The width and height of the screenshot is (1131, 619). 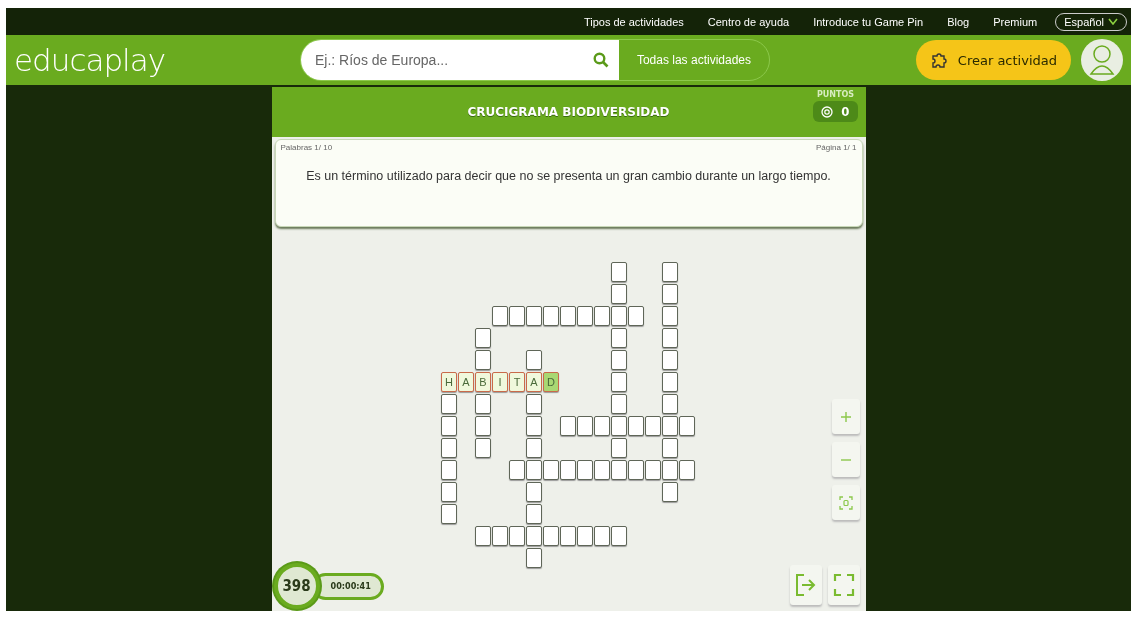 What do you see at coordinates (500, 382) in the screenshot?
I see `crossword-cell: I` at bounding box center [500, 382].